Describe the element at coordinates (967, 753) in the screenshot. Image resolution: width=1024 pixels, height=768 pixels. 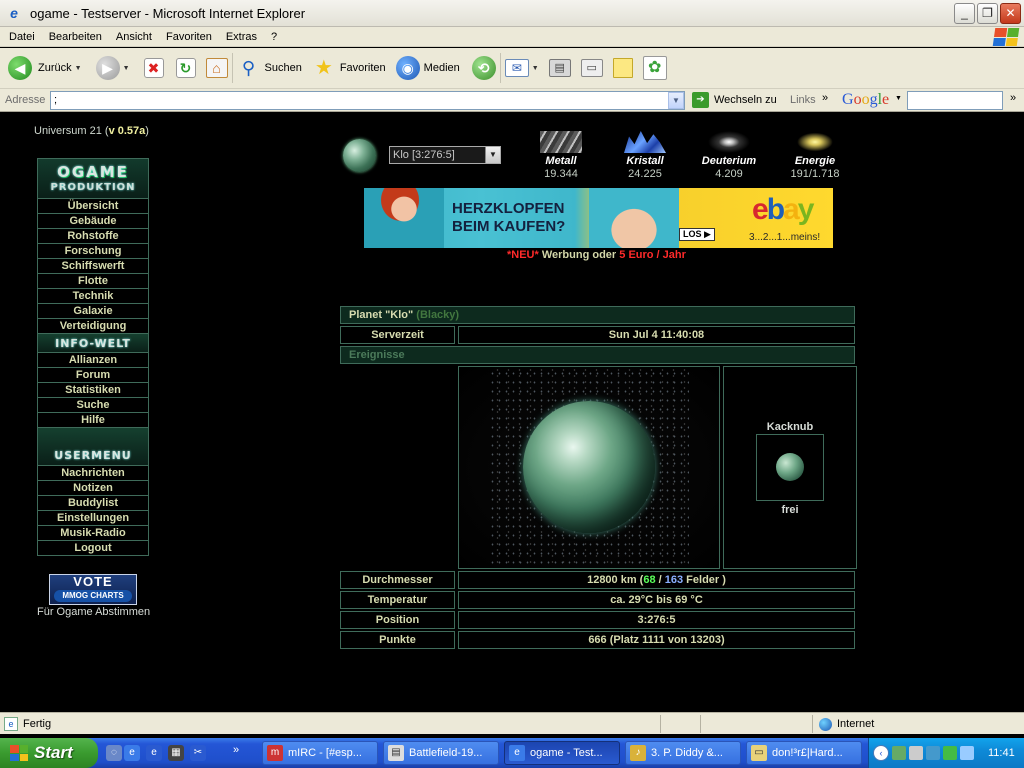
I see `volume-icon` at that location.